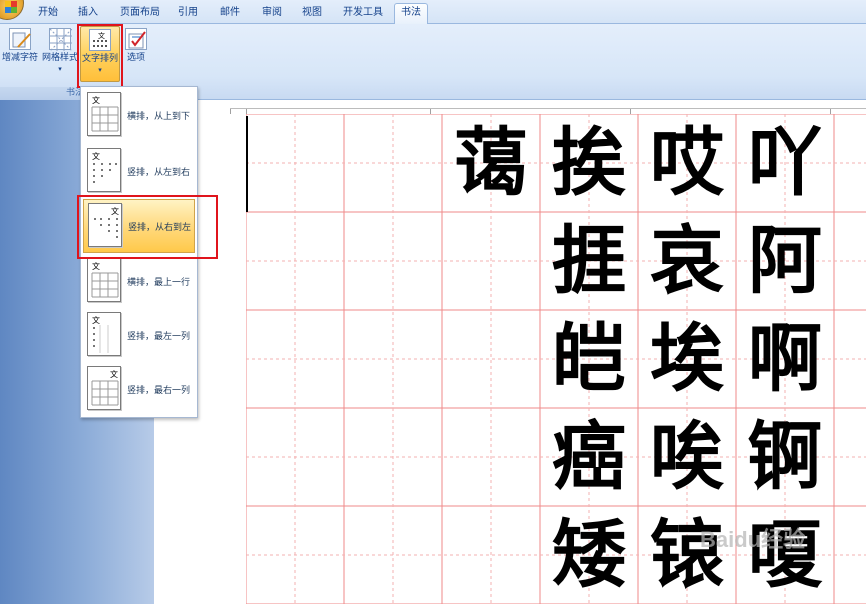 This screenshot has height=607, width=866. I want to click on menu-item-vertical-leftmost-column: 文 竖排，最左一列, so click(139, 335).